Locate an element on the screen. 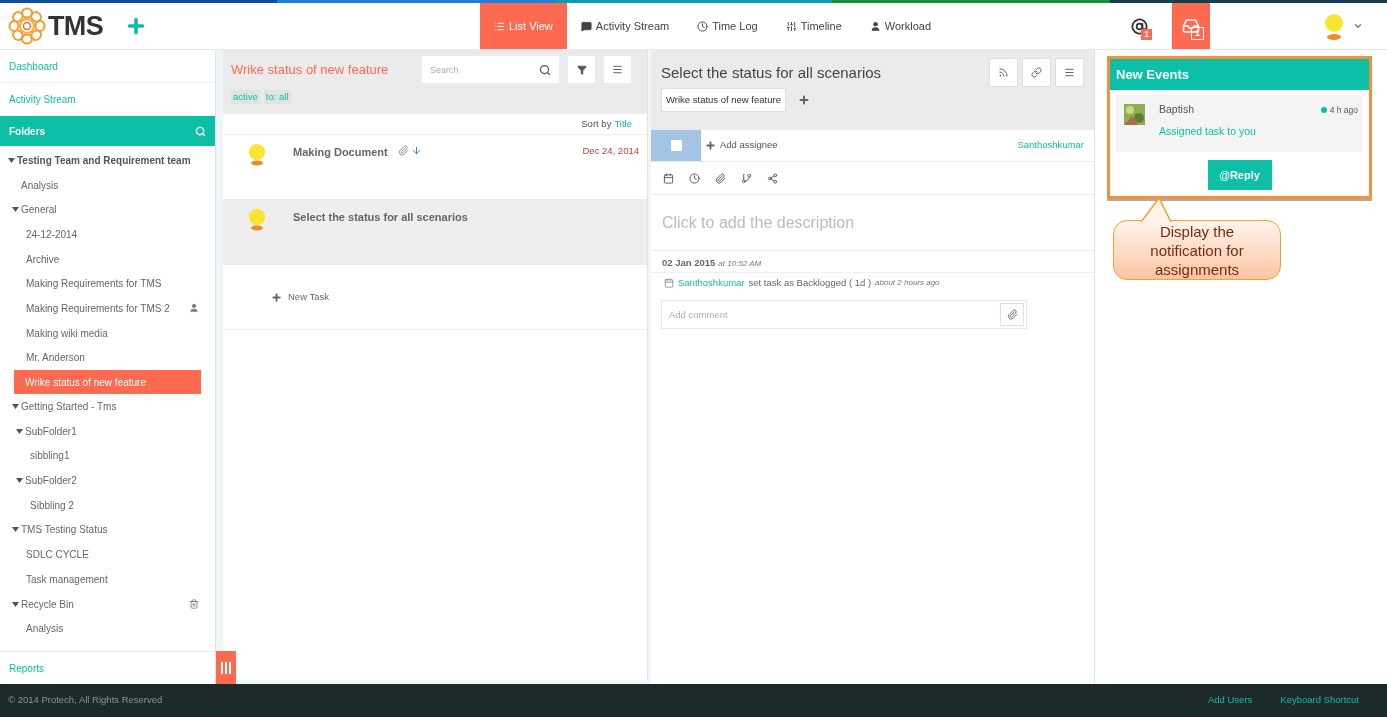 The image size is (1387, 717). columns-icon is located at coordinates (226, 667).